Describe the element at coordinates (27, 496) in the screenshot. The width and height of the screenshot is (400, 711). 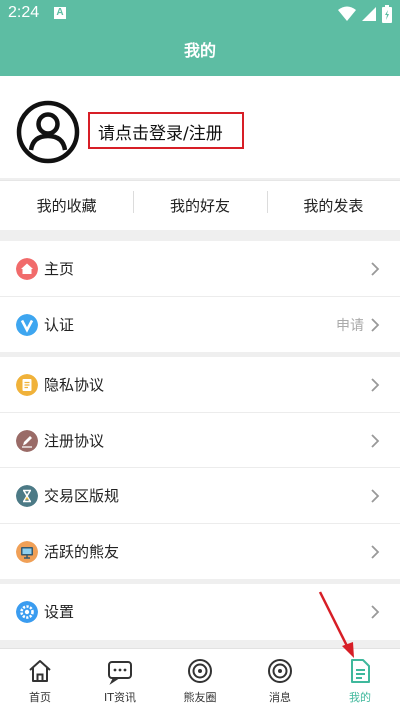
I see `rules-icon` at that location.